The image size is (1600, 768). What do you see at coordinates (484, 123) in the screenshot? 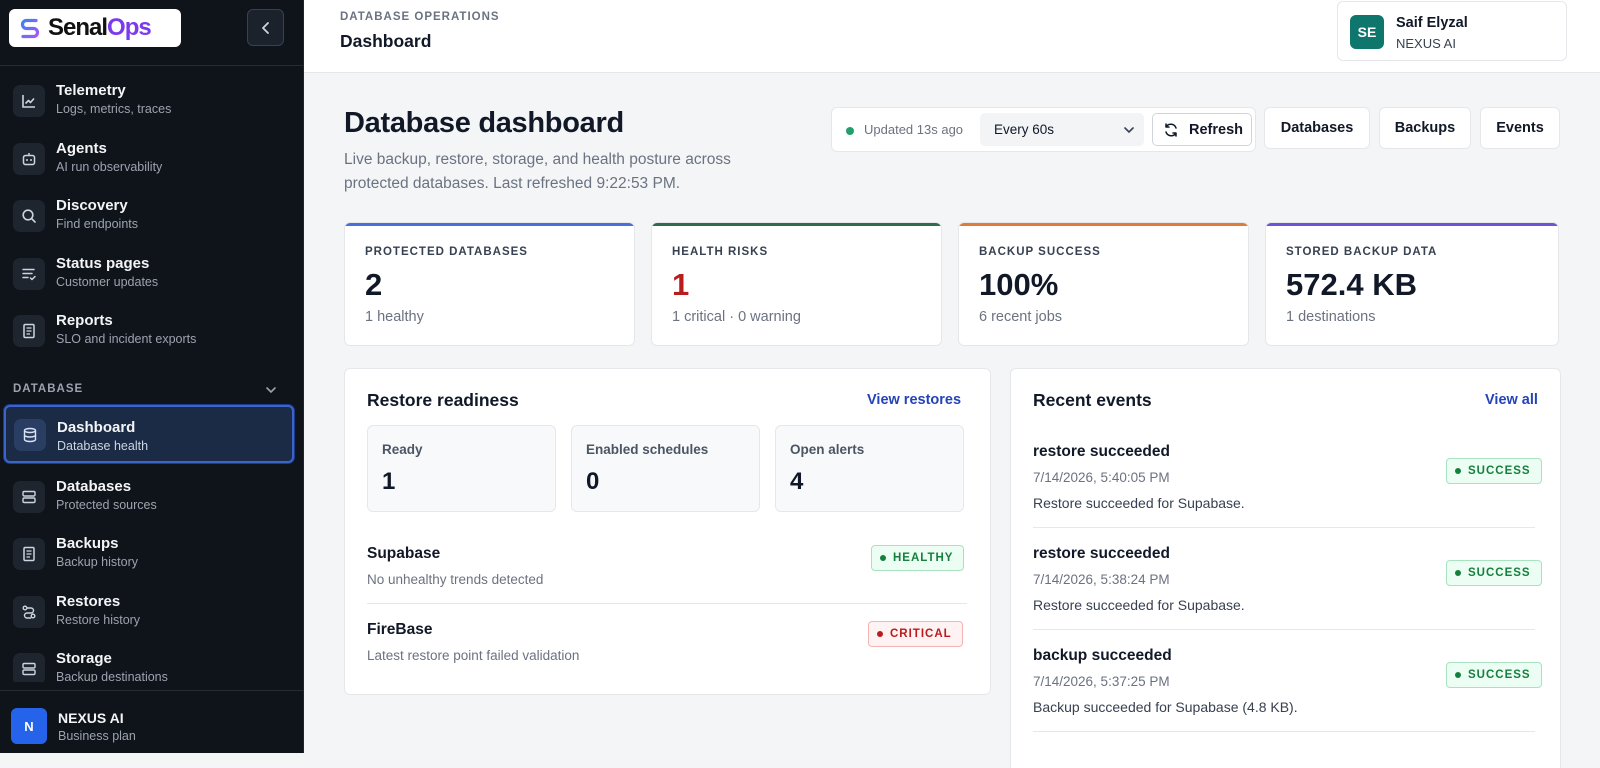
I see `dashboard-heading: Database dashboard` at bounding box center [484, 123].